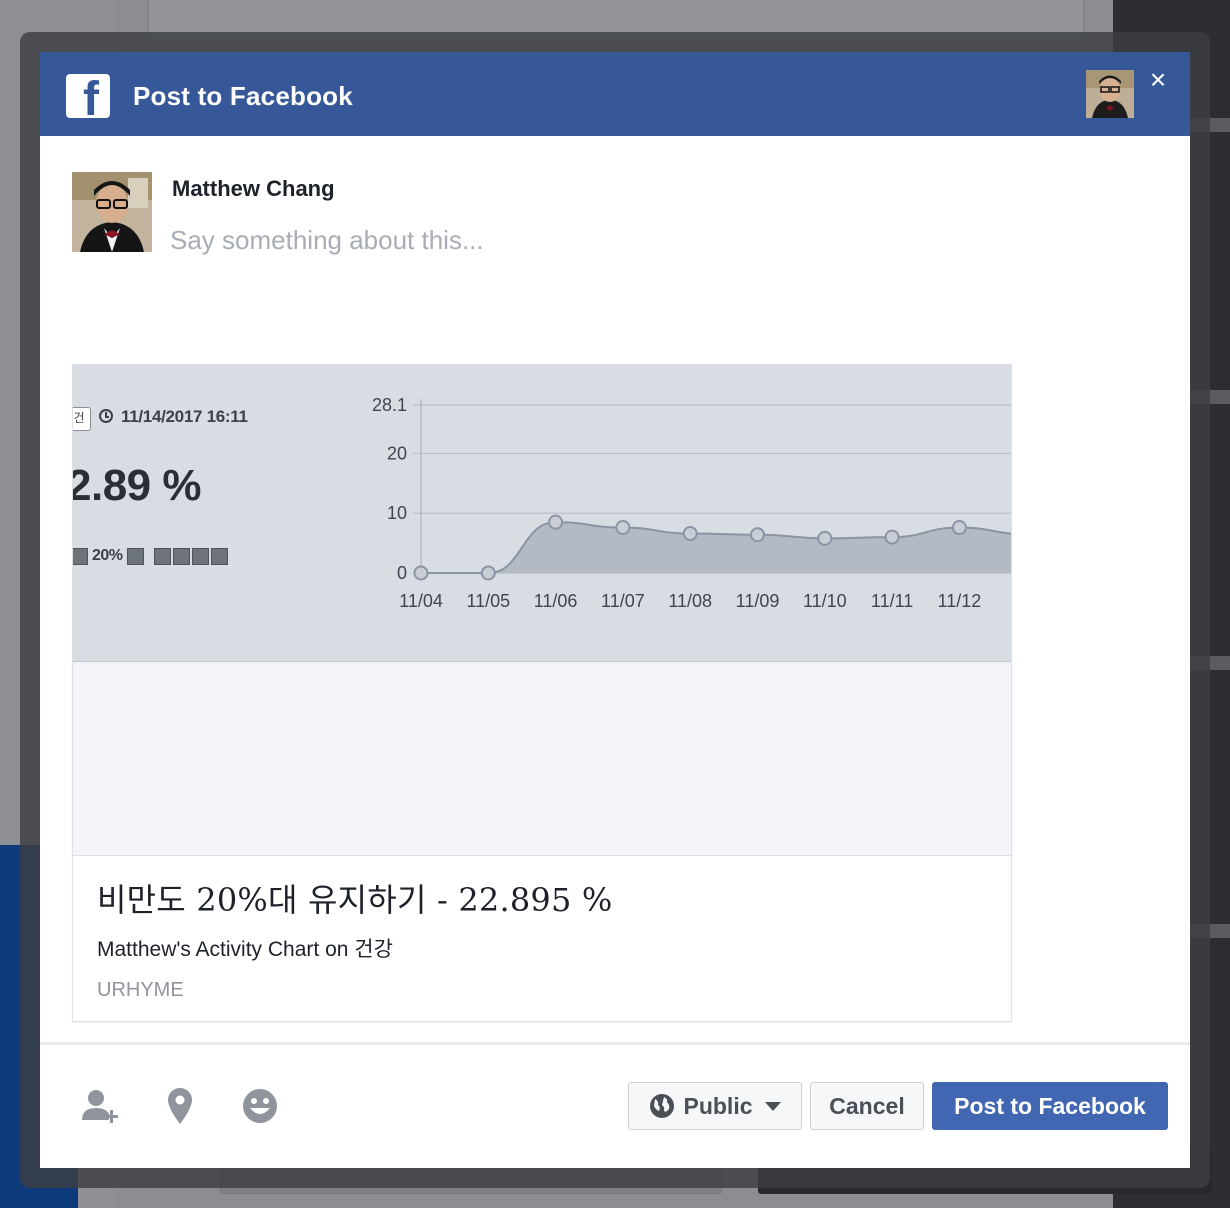 Image resolution: width=1230 pixels, height=1208 pixels. Describe the element at coordinates (245, 949) in the screenshot. I see `link-description: Matthew's Activity Chart on 건강` at that location.